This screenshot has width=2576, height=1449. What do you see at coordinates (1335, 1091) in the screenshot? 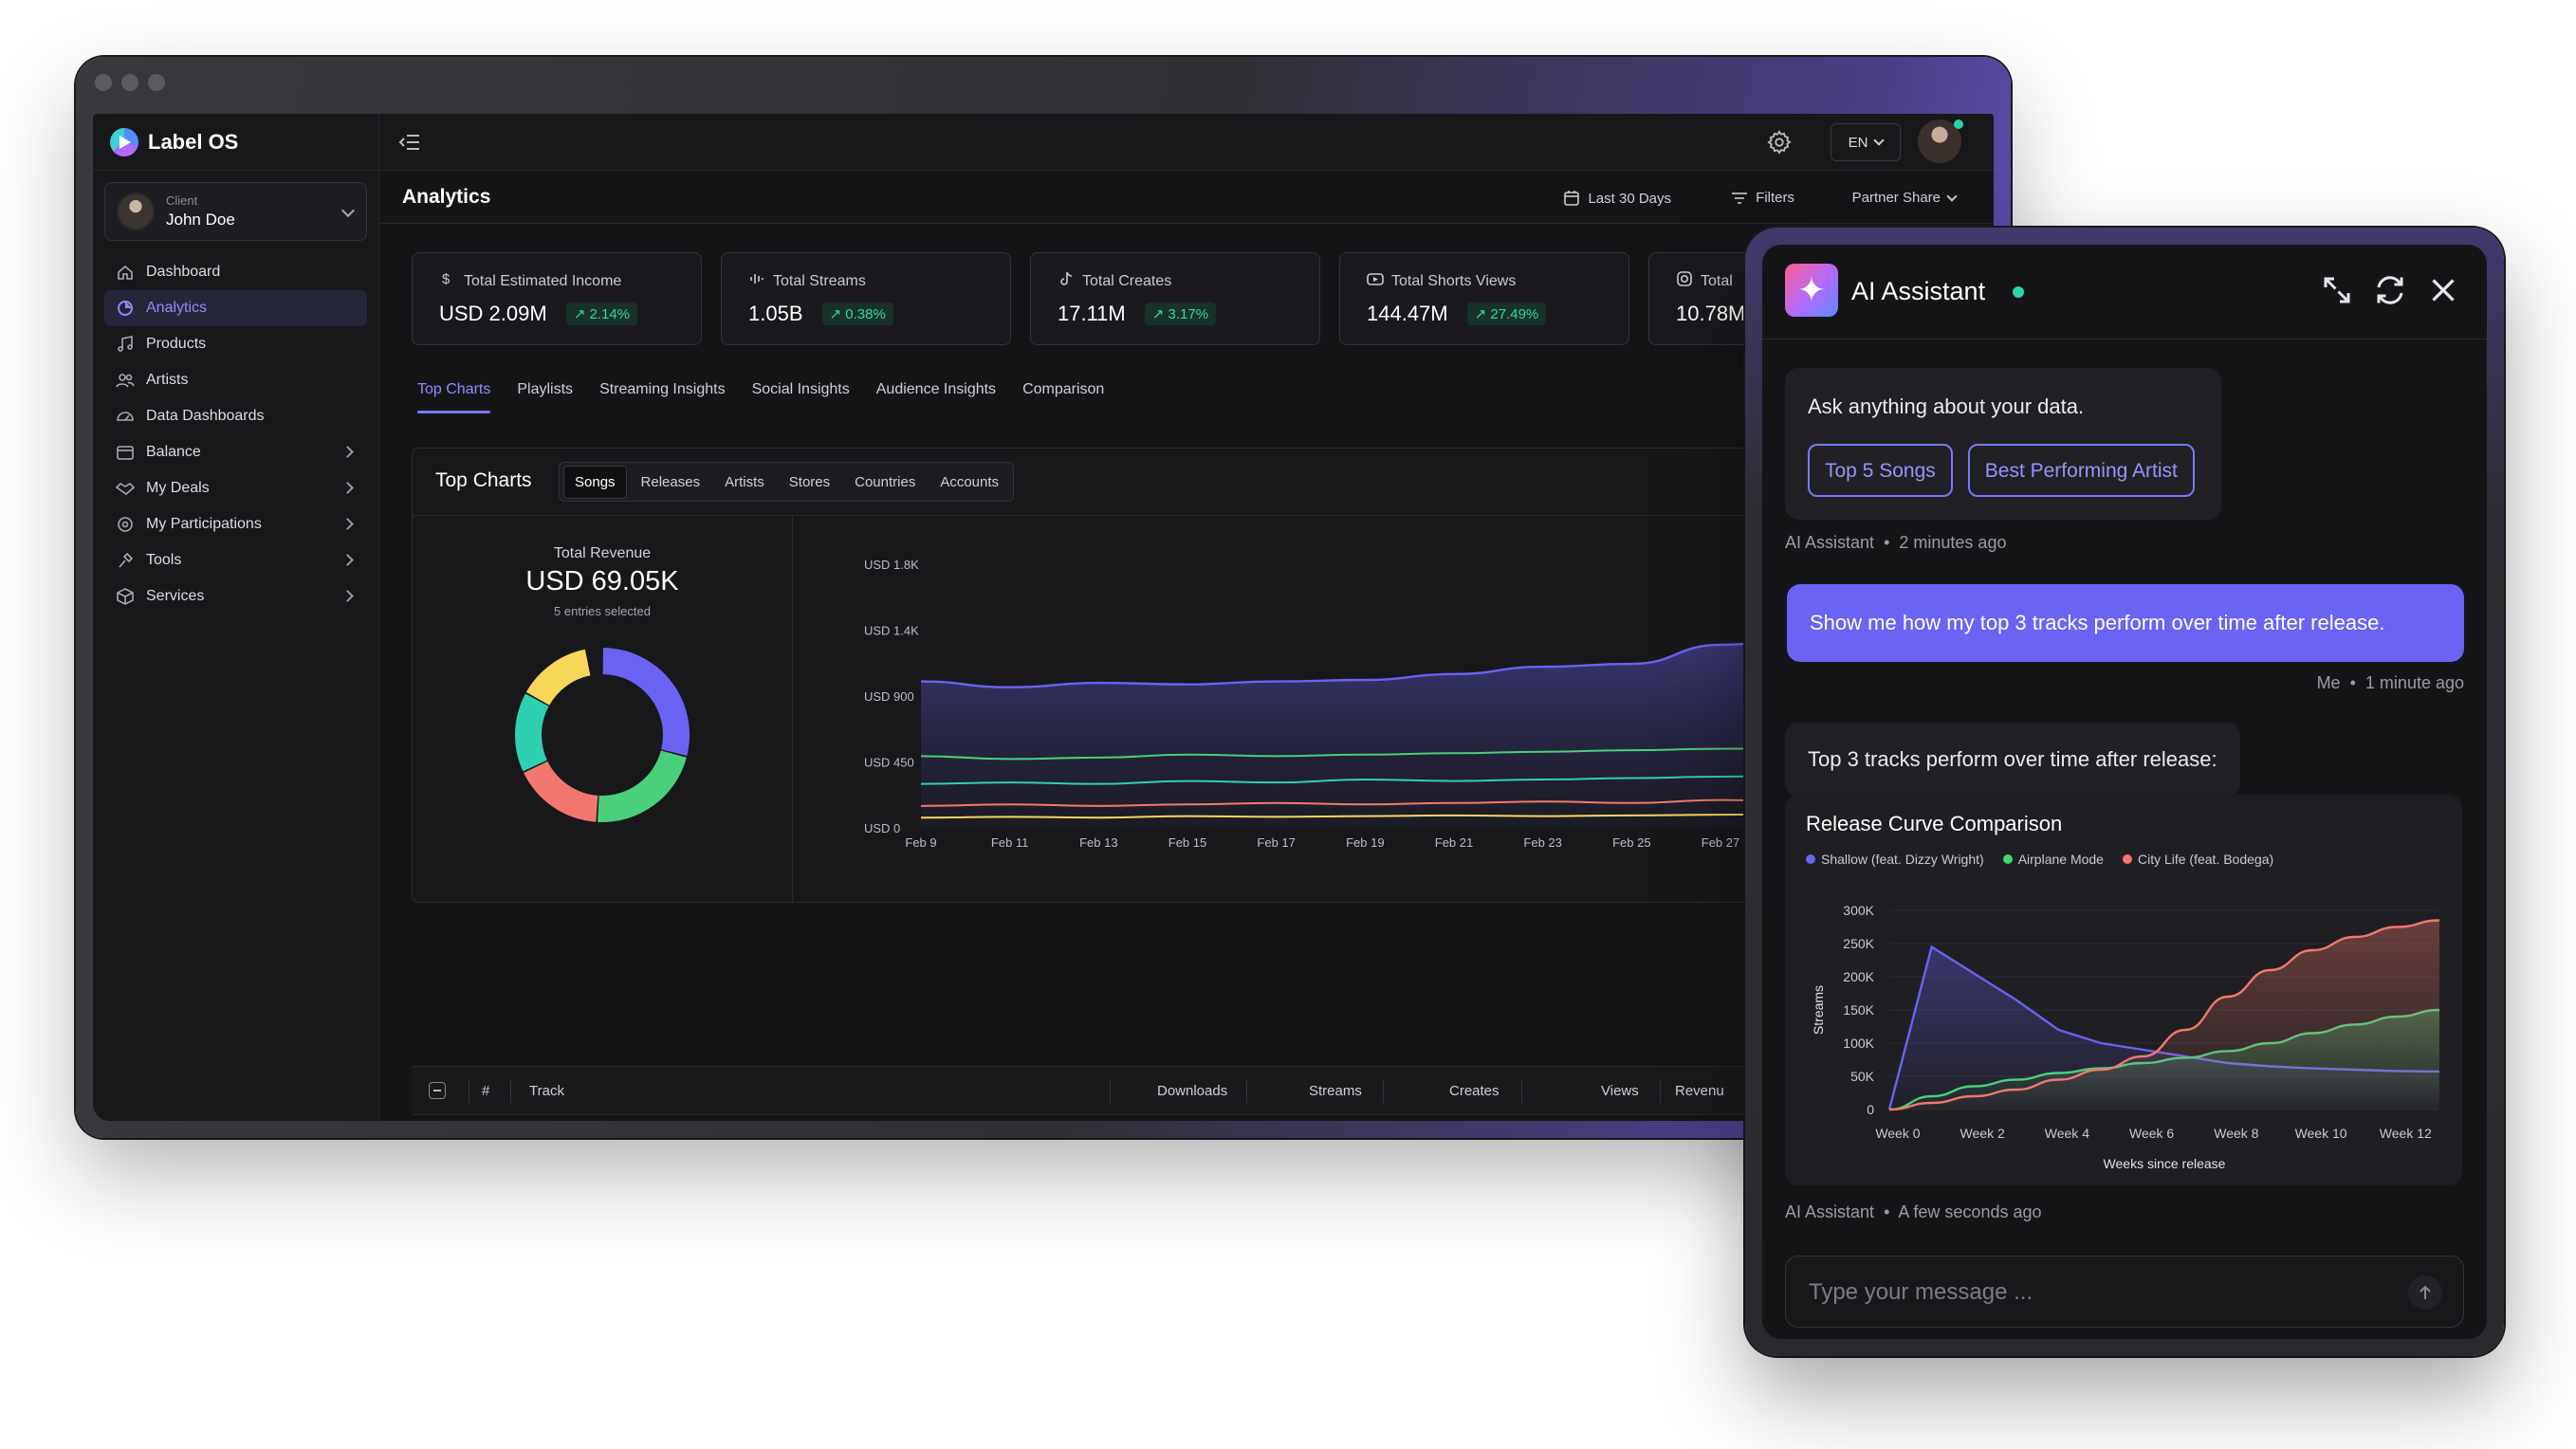
I see `col-header-streams: Streams` at bounding box center [1335, 1091].